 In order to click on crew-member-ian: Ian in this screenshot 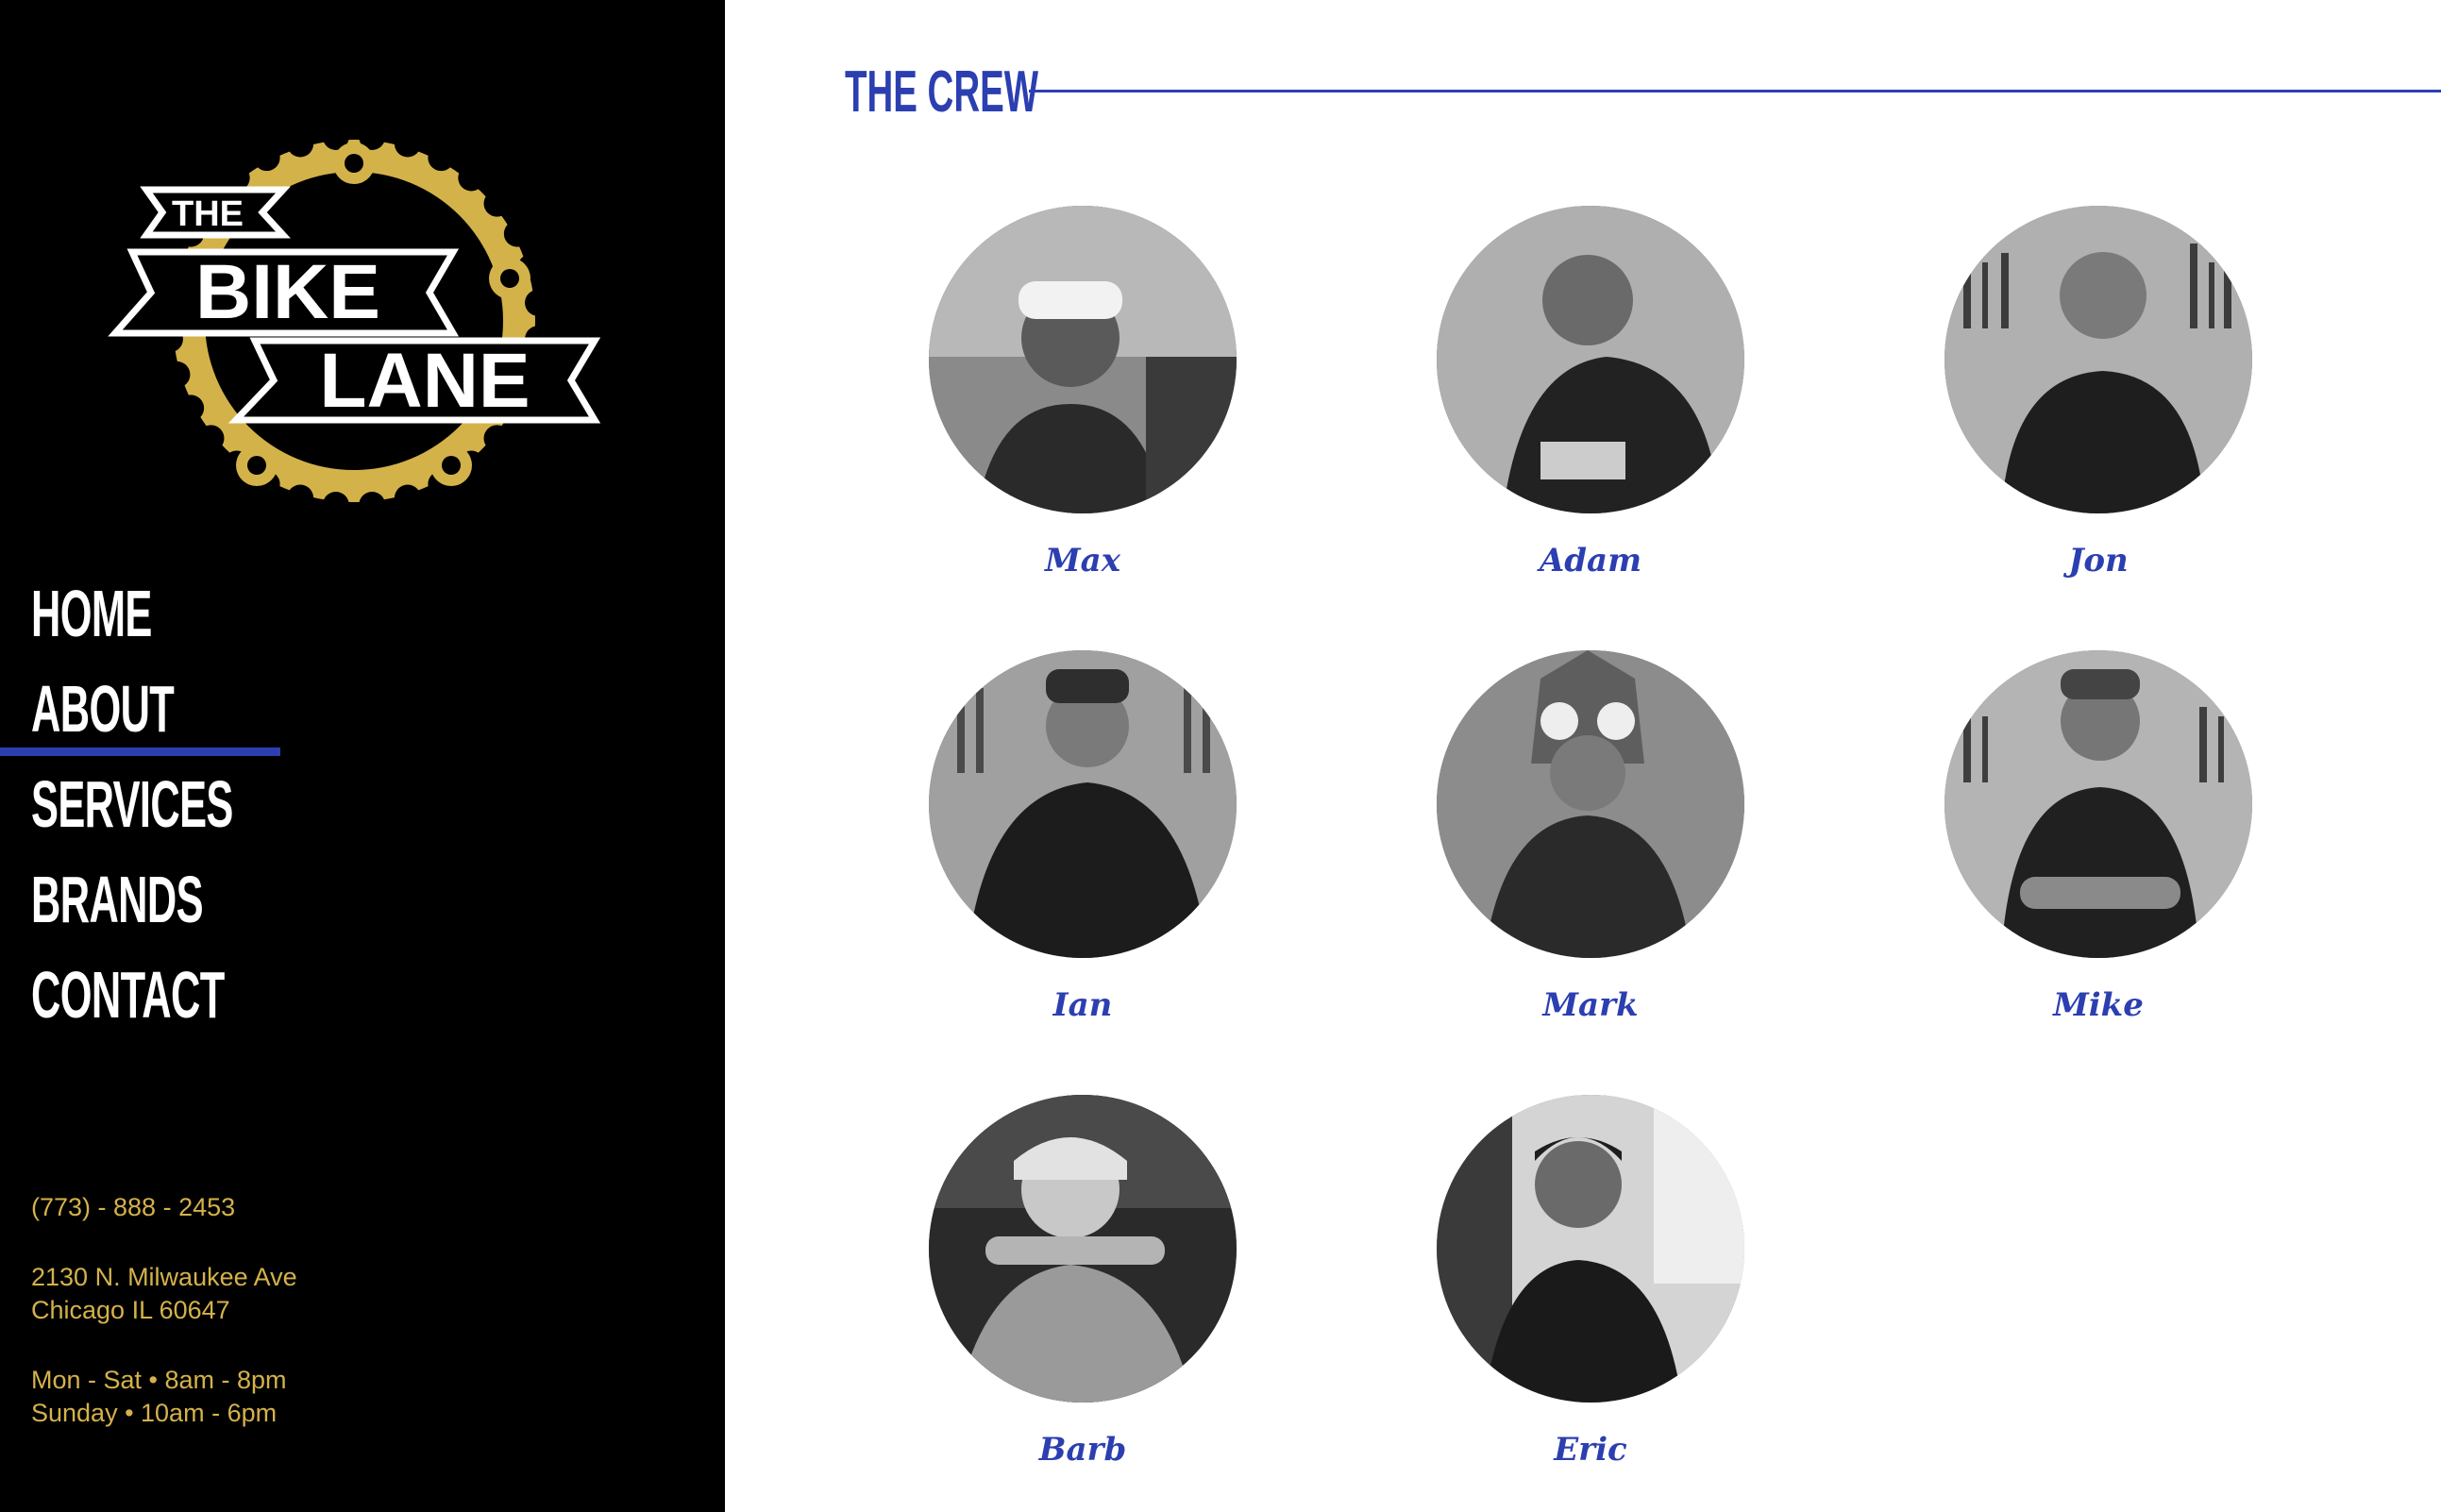, I will do `click(1084, 839)`.